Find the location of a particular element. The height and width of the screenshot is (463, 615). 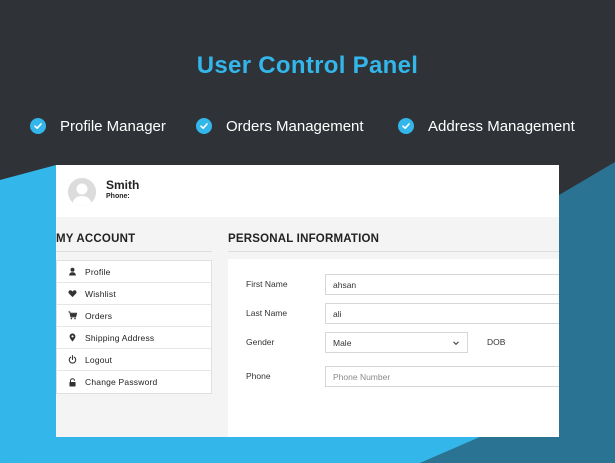

feature-profile-manager: Profile Manager is located at coordinates (98, 126).